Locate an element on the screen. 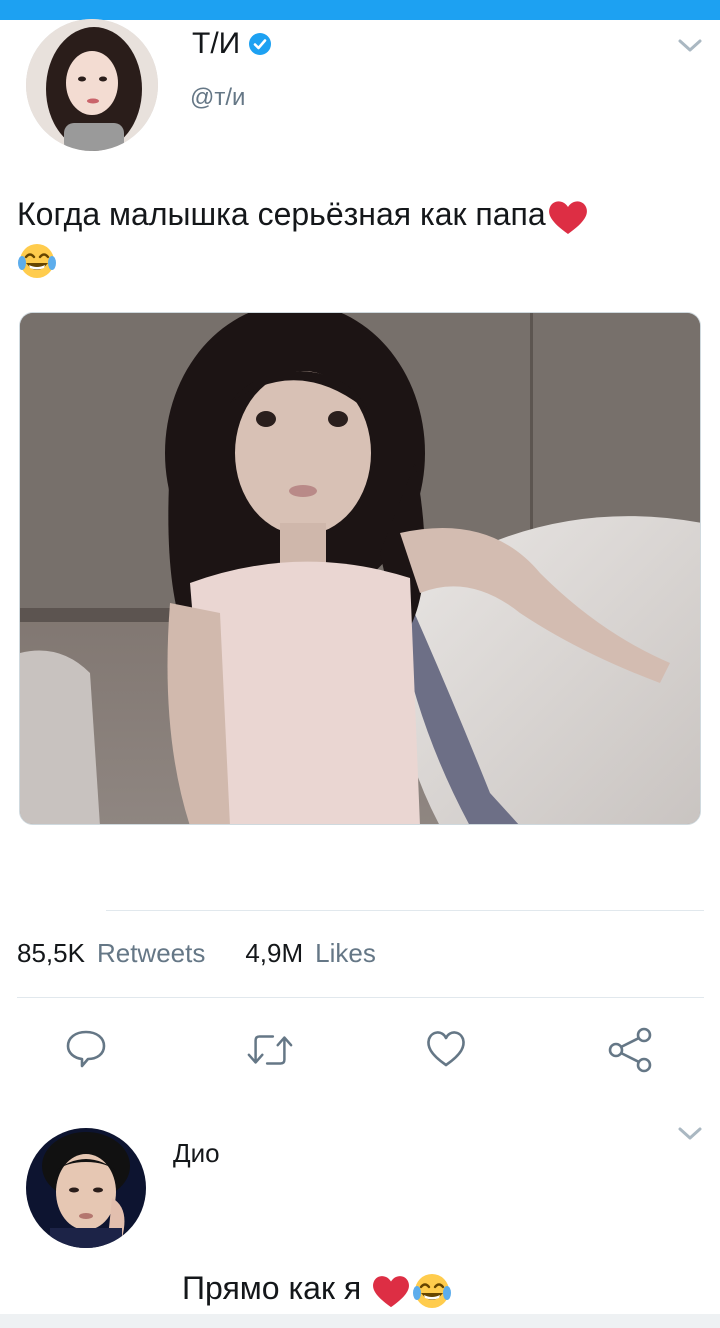 This screenshot has width=720, height=1328. like-button is located at coordinates (446, 1048).